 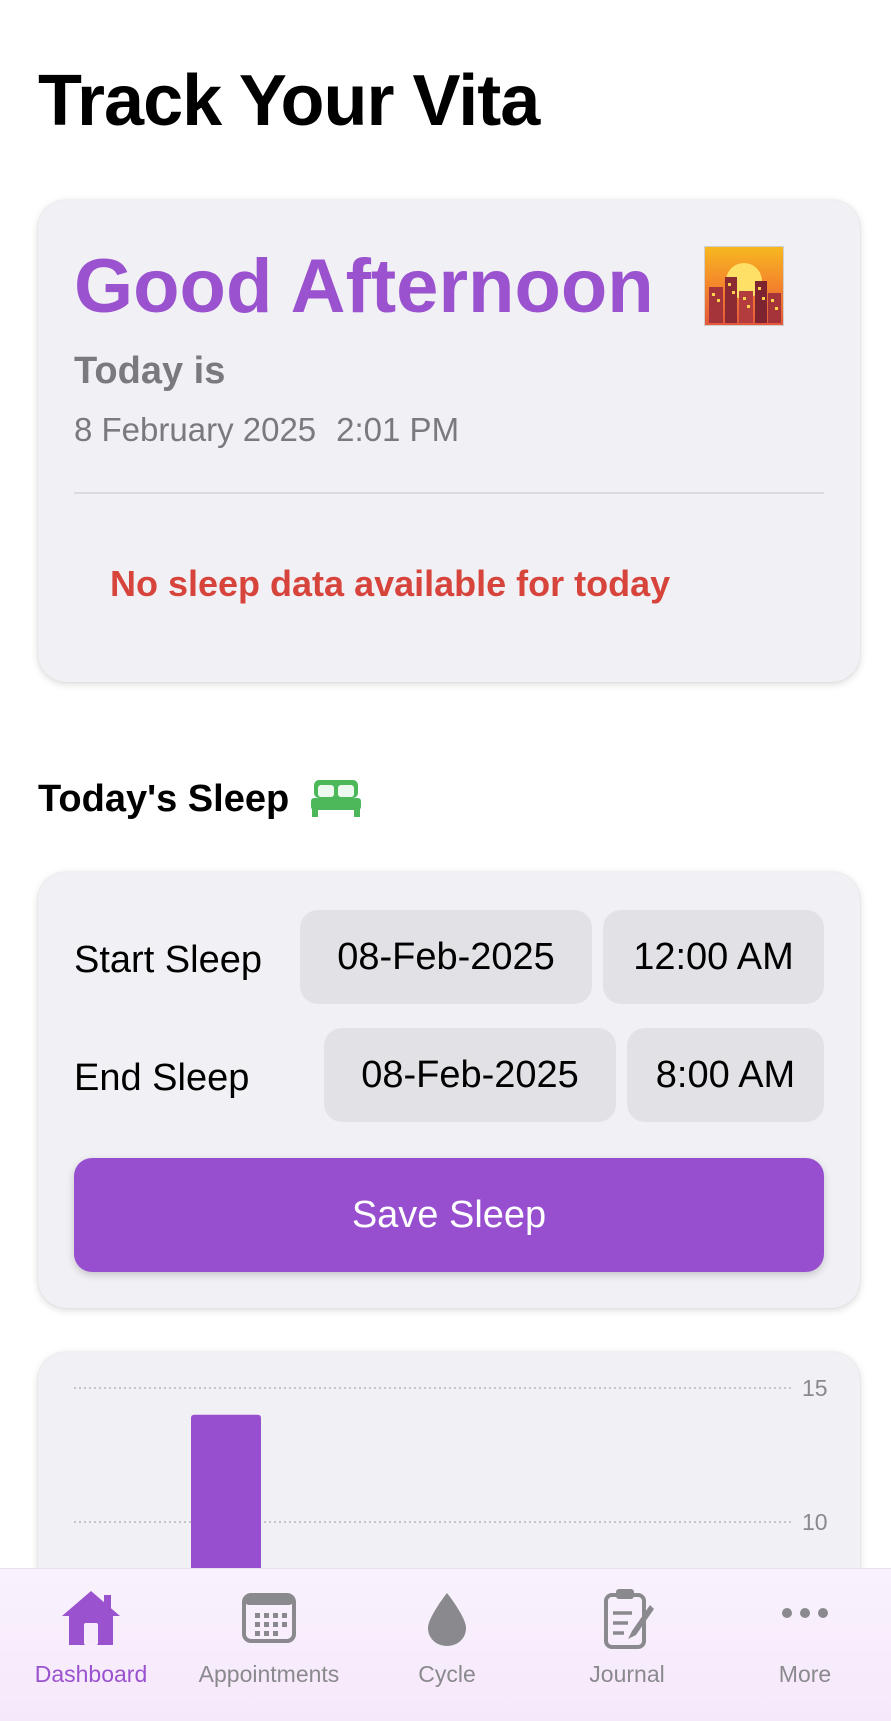 I want to click on chart-y-tick-label: 15, so click(x=815, y=1388).